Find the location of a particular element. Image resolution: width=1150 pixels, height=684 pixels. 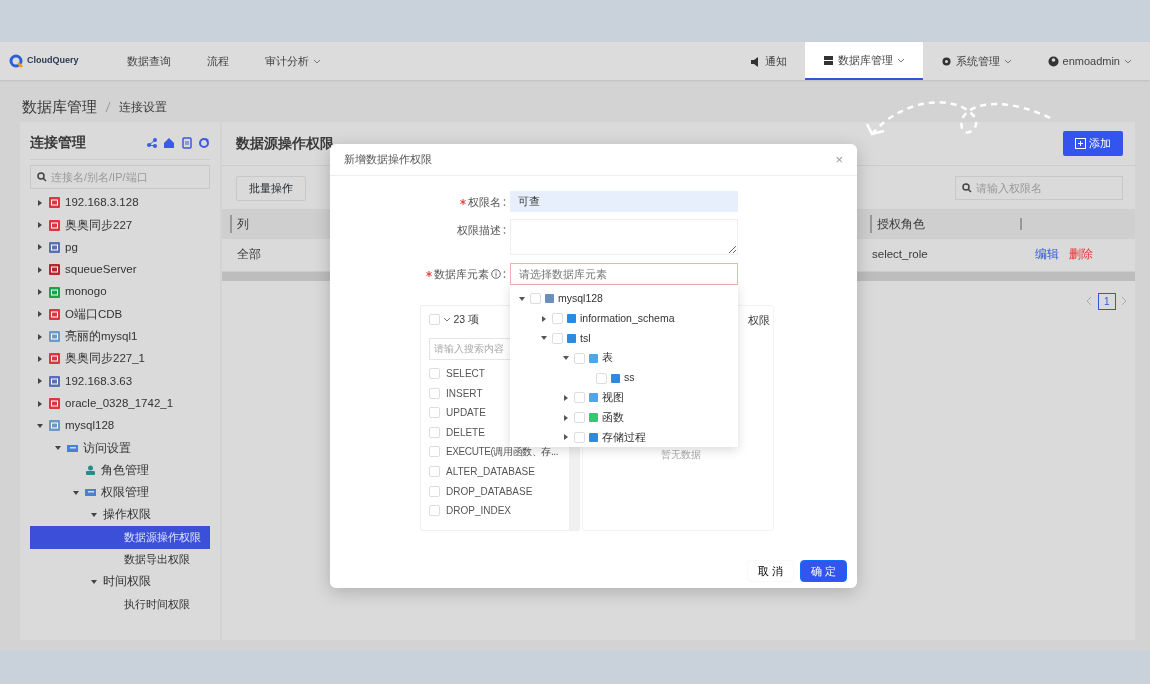

tree-item: 192.168.3.63 is located at coordinates (120, 381).